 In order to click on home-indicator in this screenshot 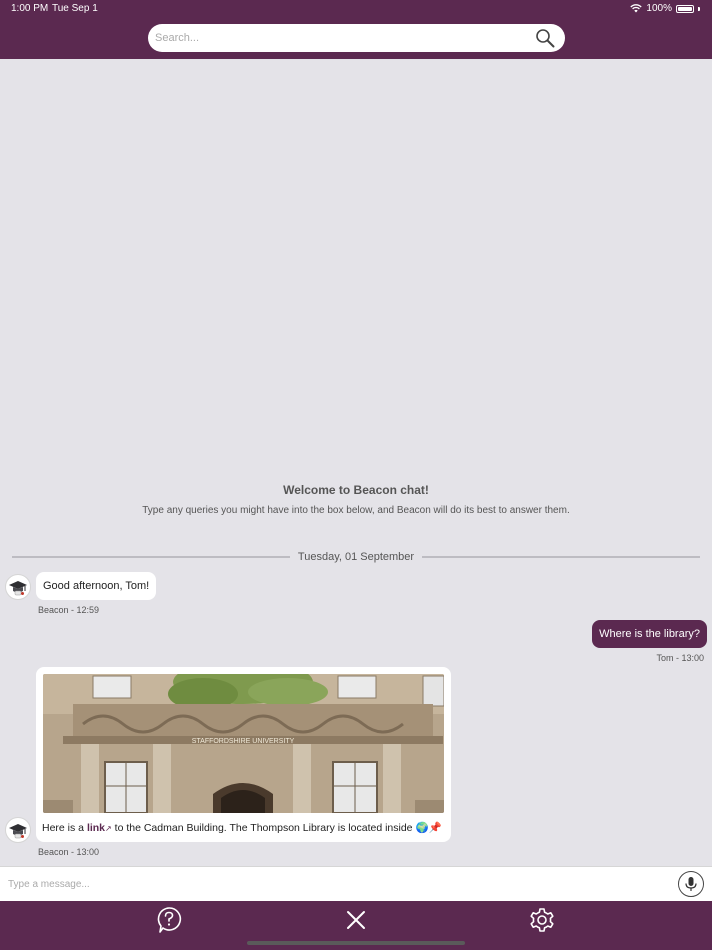, I will do `click(356, 943)`.